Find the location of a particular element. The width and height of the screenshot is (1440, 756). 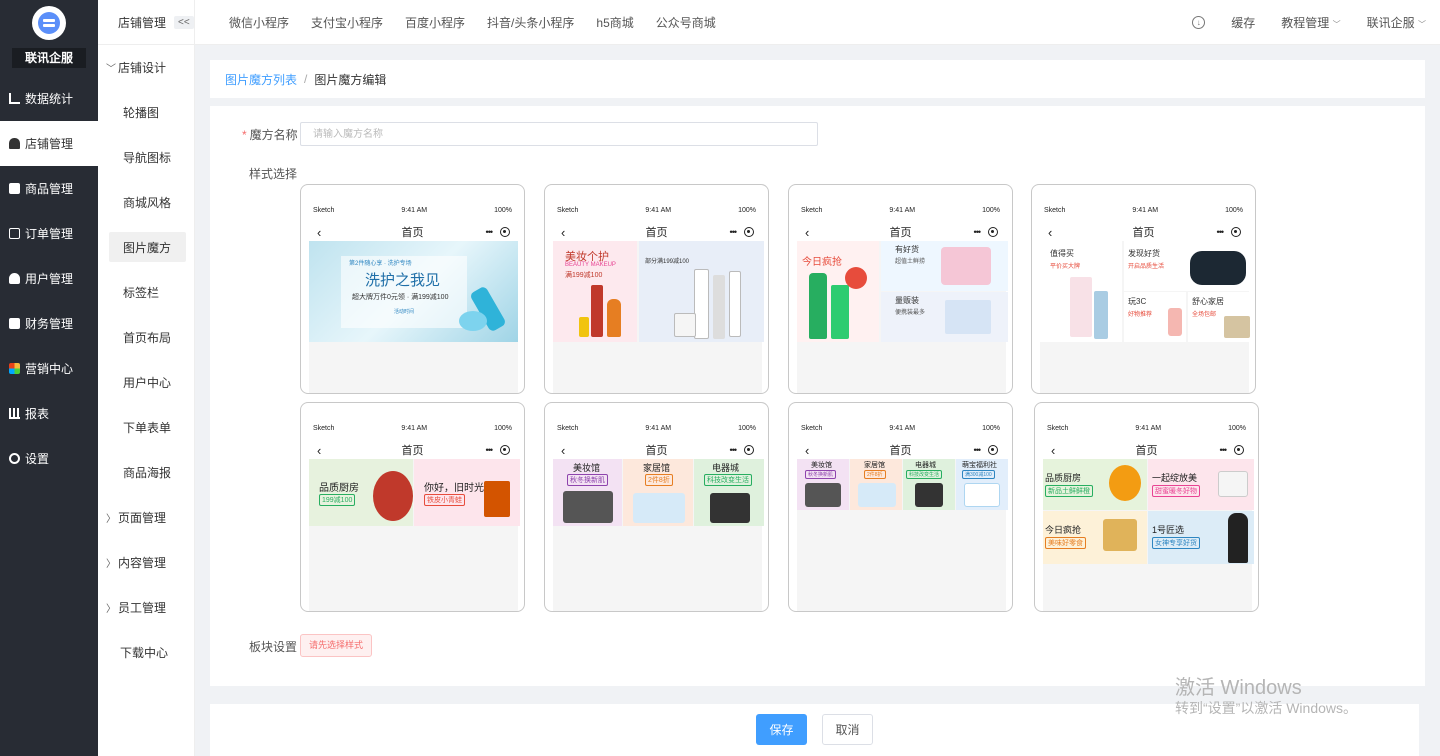

subnav-item-goods-poster: 商品海报 is located at coordinates (146, 472).